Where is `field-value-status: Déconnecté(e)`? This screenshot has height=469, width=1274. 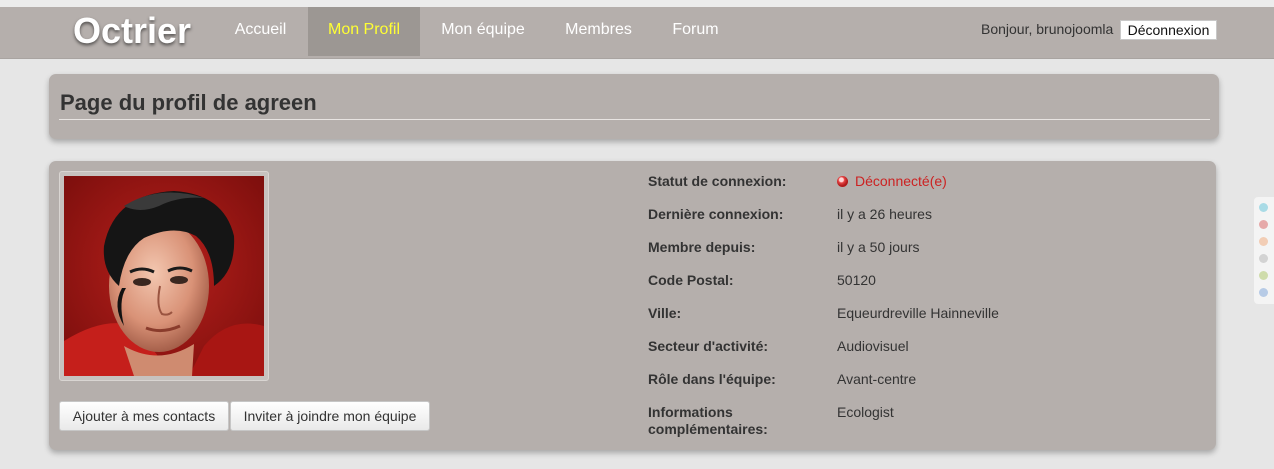
field-value-status: Déconnecté(e) is located at coordinates (892, 181).